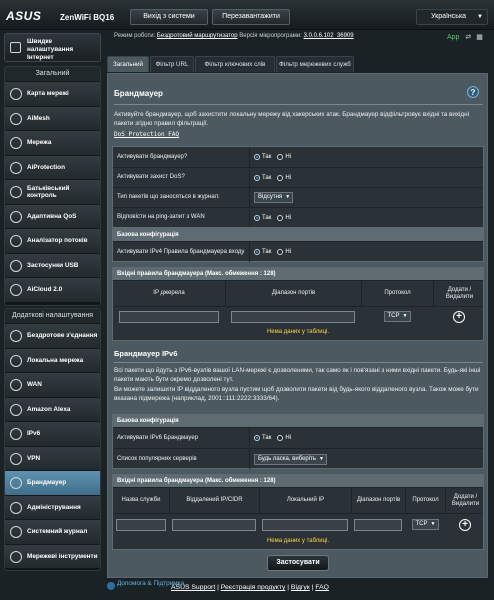  Describe the element at coordinates (52, 359) in the screenshot. I see `sidebar-item-lan: Локальна мережа` at that location.